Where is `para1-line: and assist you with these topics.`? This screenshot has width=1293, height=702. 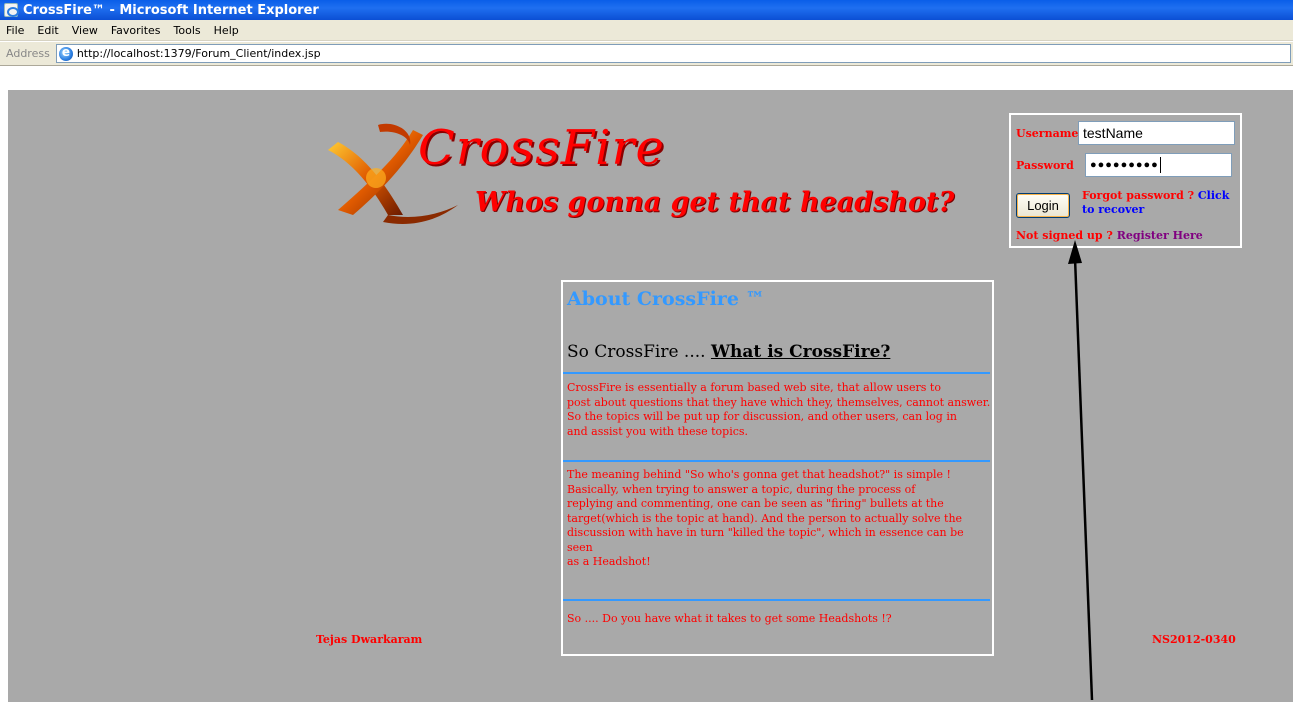
para1-line: and assist you with these topics. is located at coordinates (658, 431).